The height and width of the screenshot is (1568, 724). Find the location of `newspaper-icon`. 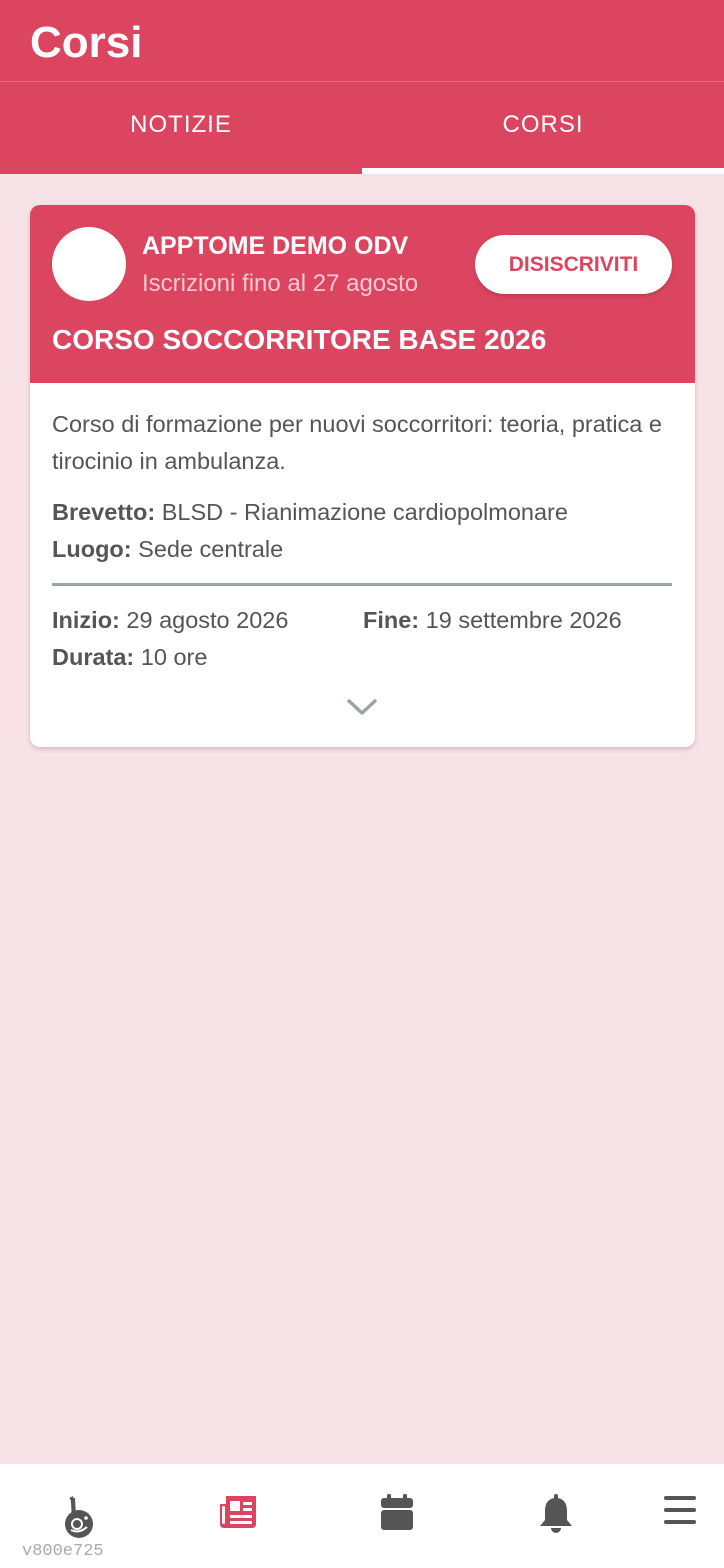

newspaper-icon is located at coordinates (238, 1512).